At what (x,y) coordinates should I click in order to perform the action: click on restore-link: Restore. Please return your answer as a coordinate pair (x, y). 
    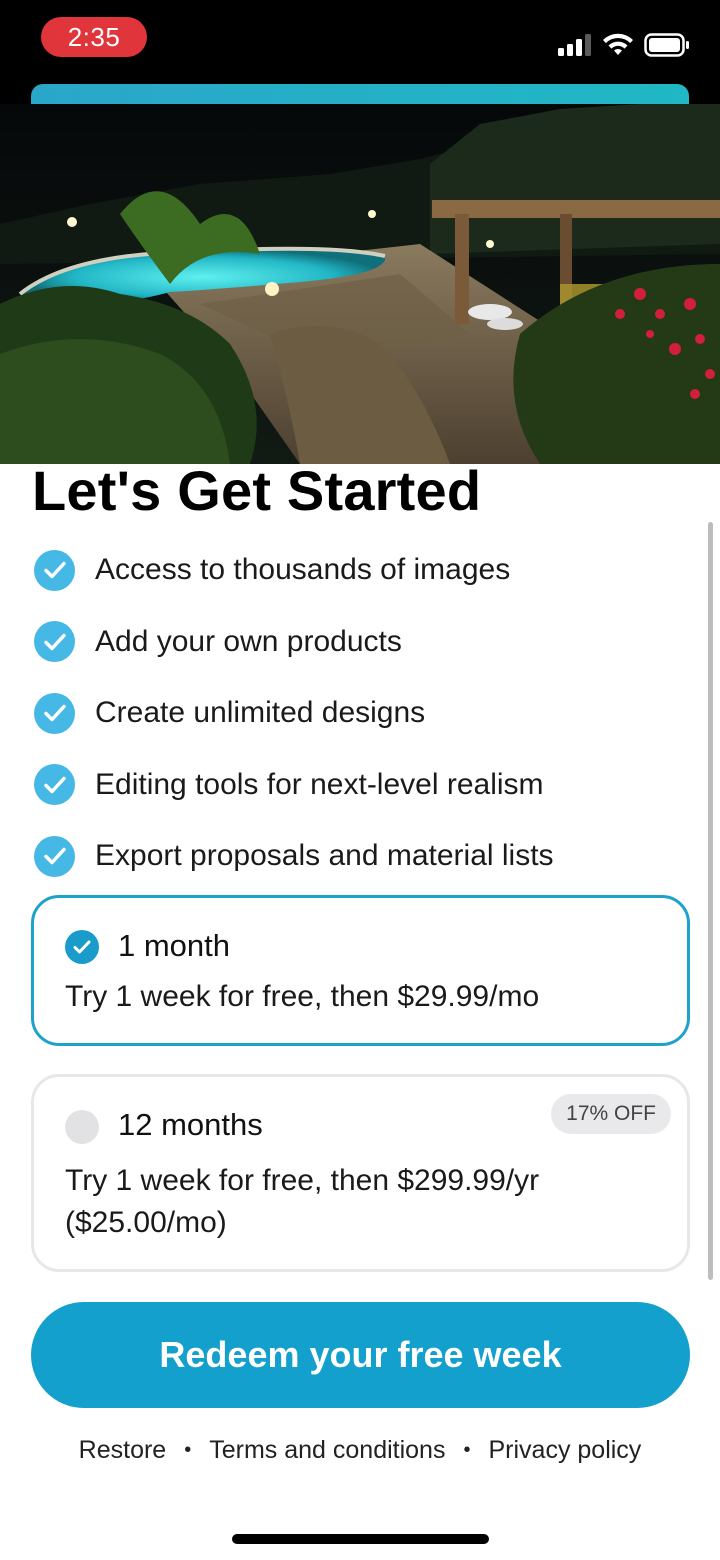
    Looking at the image, I should click on (123, 1450).